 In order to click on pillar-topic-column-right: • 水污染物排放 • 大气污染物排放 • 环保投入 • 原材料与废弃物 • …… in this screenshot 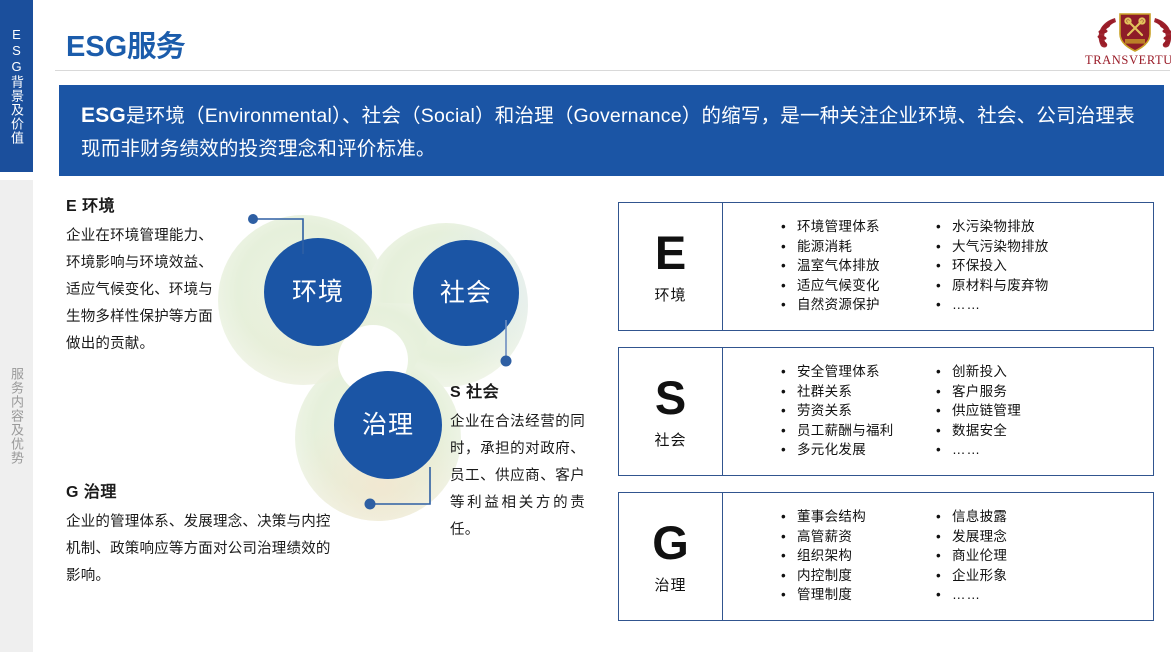, I will do `click(1018, 273)`.